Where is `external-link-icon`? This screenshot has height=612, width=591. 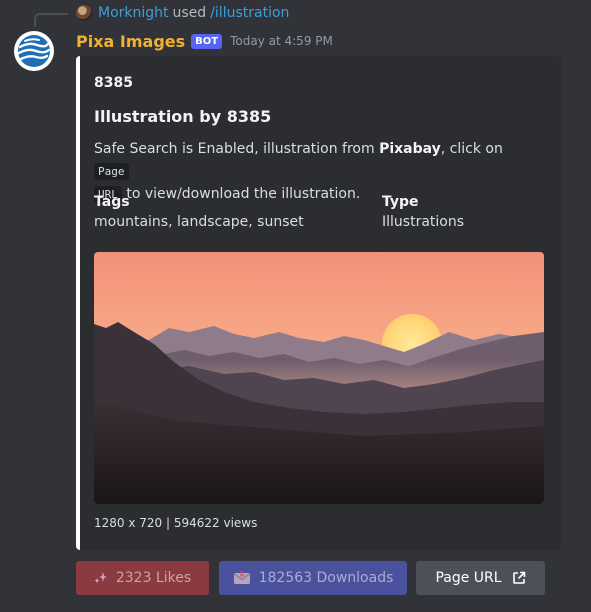 external-link-icon is located at coordinates (519, 578).